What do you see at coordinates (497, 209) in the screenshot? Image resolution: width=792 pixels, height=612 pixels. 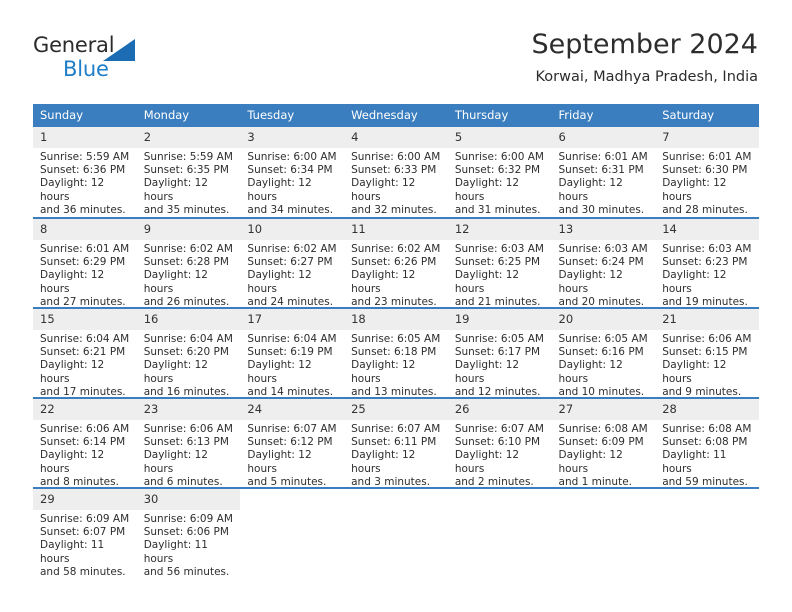 I see `daylight-duration-line2: and 31 minutes.` at bounding box center [497, 209].